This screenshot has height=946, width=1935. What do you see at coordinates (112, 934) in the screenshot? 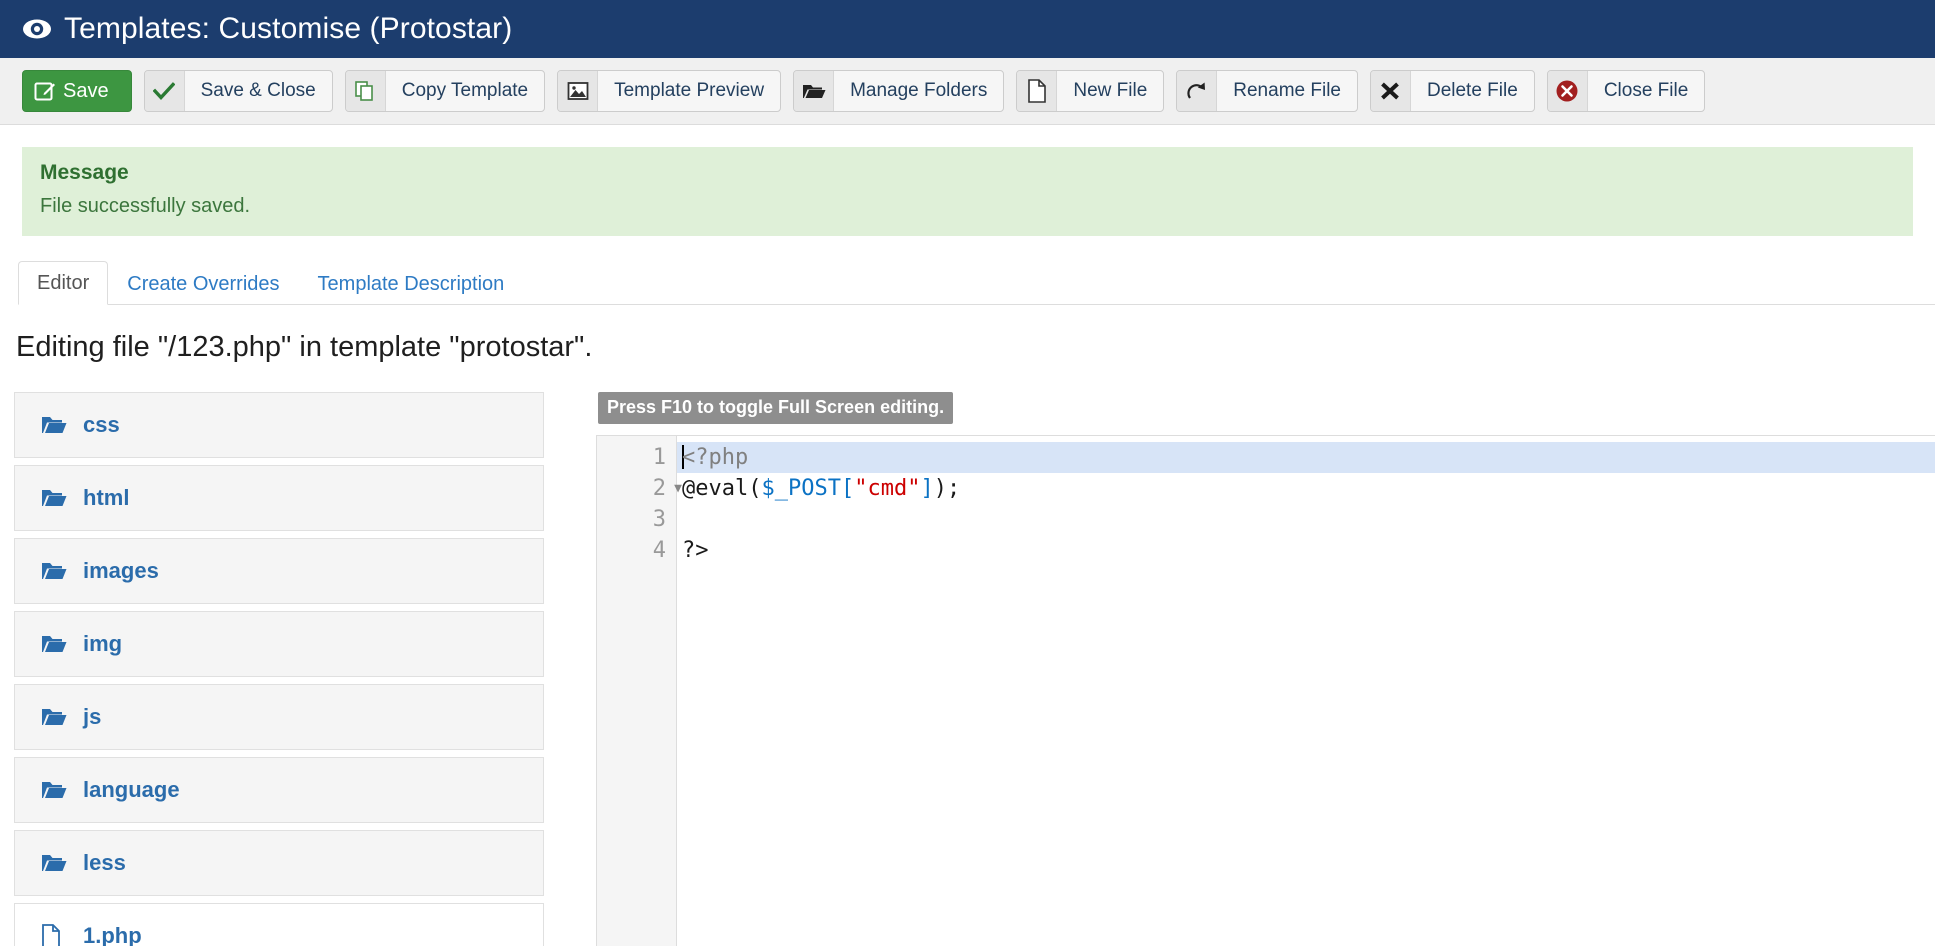
I see `list-item-label: 1.php` at bounding box center [112, 934].